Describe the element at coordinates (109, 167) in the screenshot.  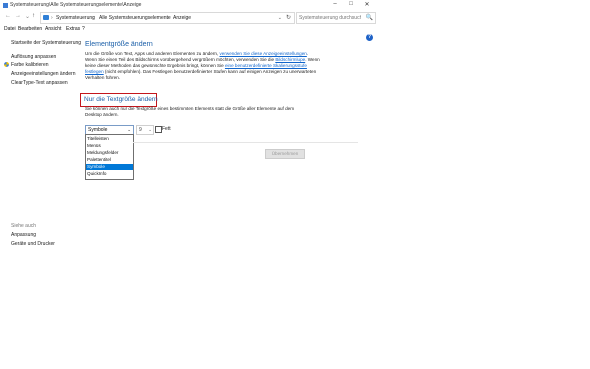
I see `dropdown-option-selected: Symbole` at that location.